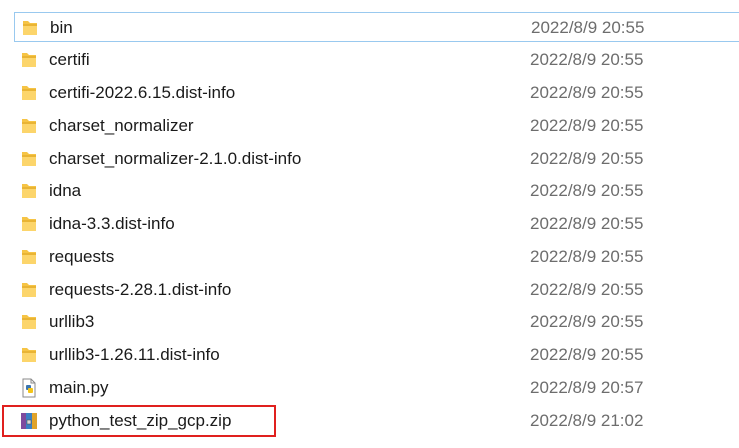 This screenshot has width=739, height=448. Describe the element at coordinates (376, 257) in the screenshot. I see `file-row-requests: requests 2022/8/9 20:55` at that location.